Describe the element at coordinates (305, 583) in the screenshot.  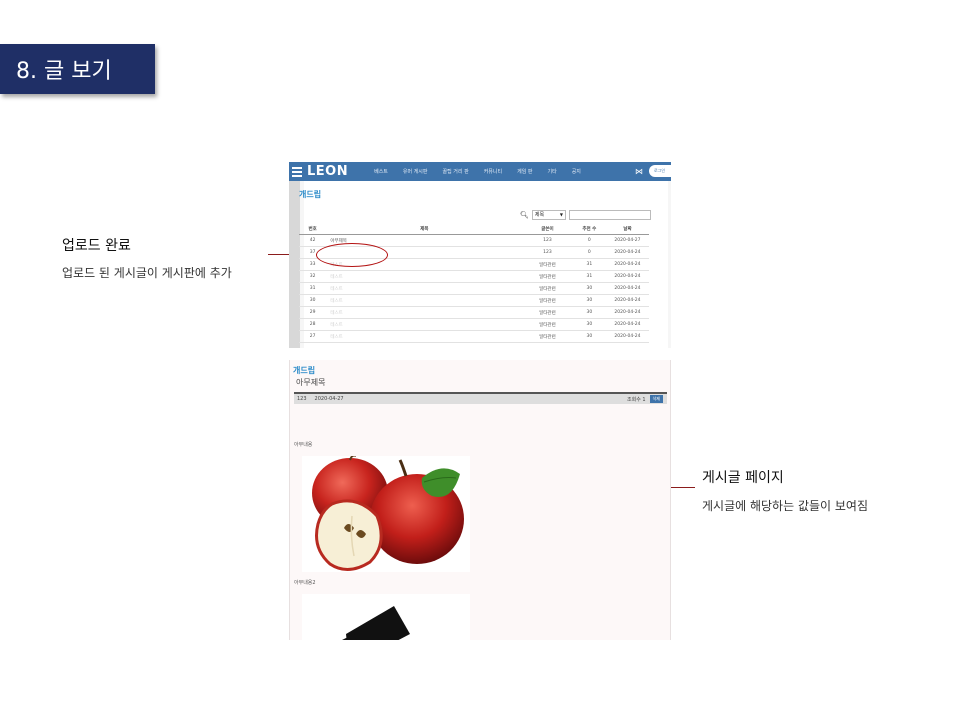
I see `post-body-text-2: 아무내용2` at that location.